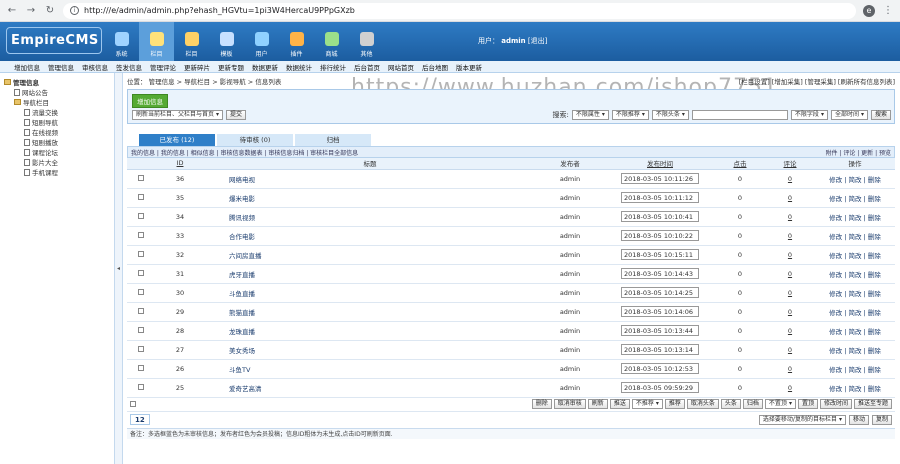  I want to click on position-link-3: [刷新所有信息列表], so click(866, 82).